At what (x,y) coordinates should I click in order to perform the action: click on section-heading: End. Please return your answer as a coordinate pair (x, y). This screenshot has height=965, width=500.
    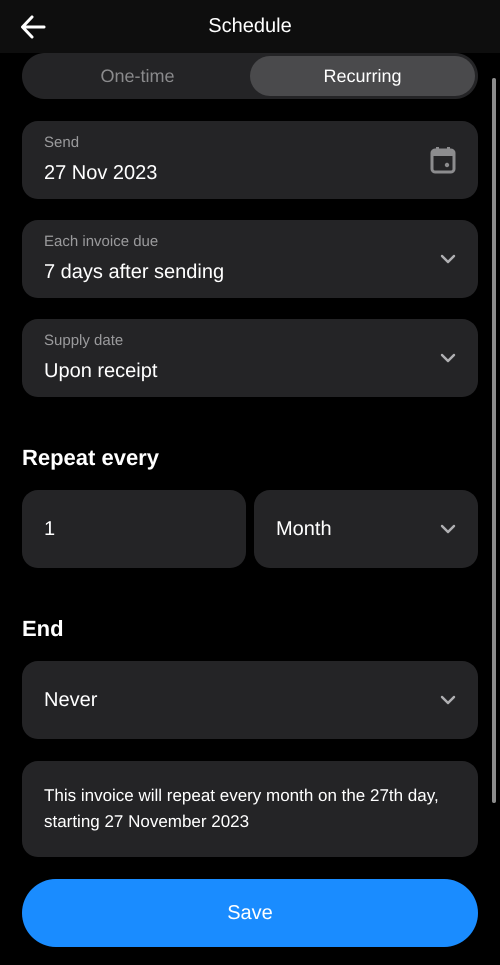
    Looking at the image, I should click on (43, 629).